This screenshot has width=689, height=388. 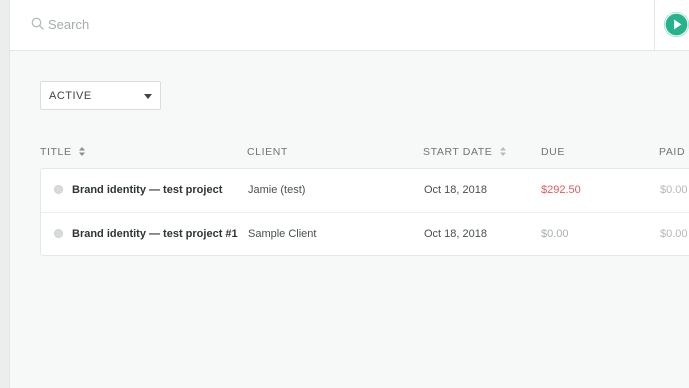 I want to click on column-header-client: CLIENT, so click(x=267, y=152).